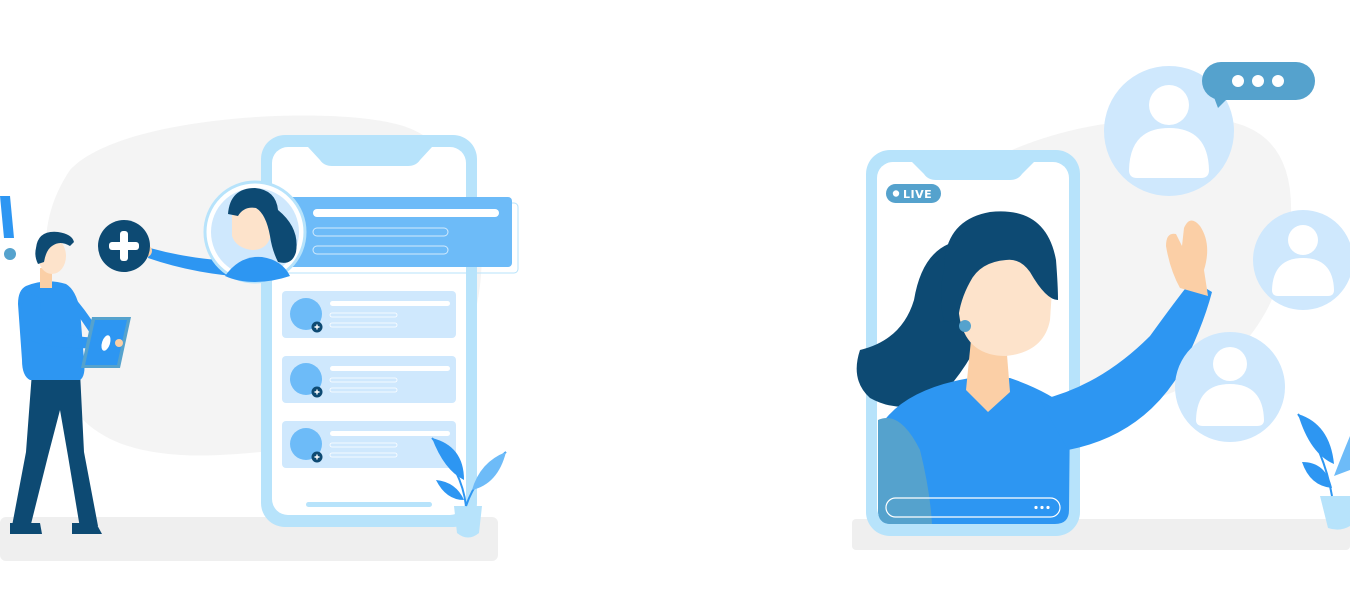 This screenshot has width=1350, height=600. I want to click on exclamation-icon, so click(8, 228).